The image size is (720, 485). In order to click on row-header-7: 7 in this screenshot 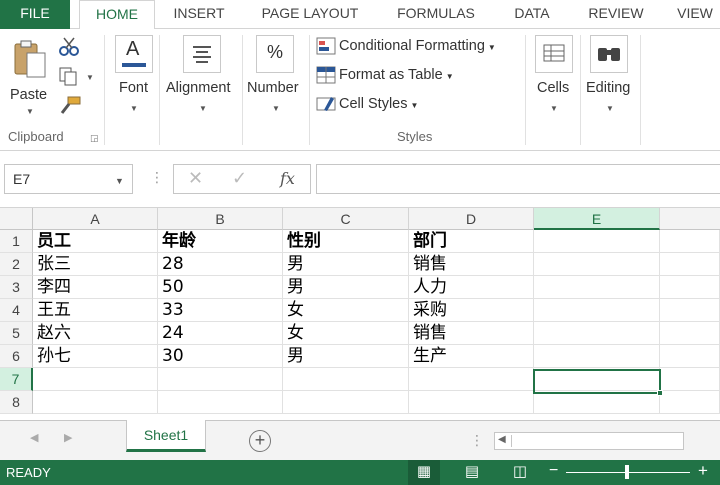, I will do `click(16, 379)`.